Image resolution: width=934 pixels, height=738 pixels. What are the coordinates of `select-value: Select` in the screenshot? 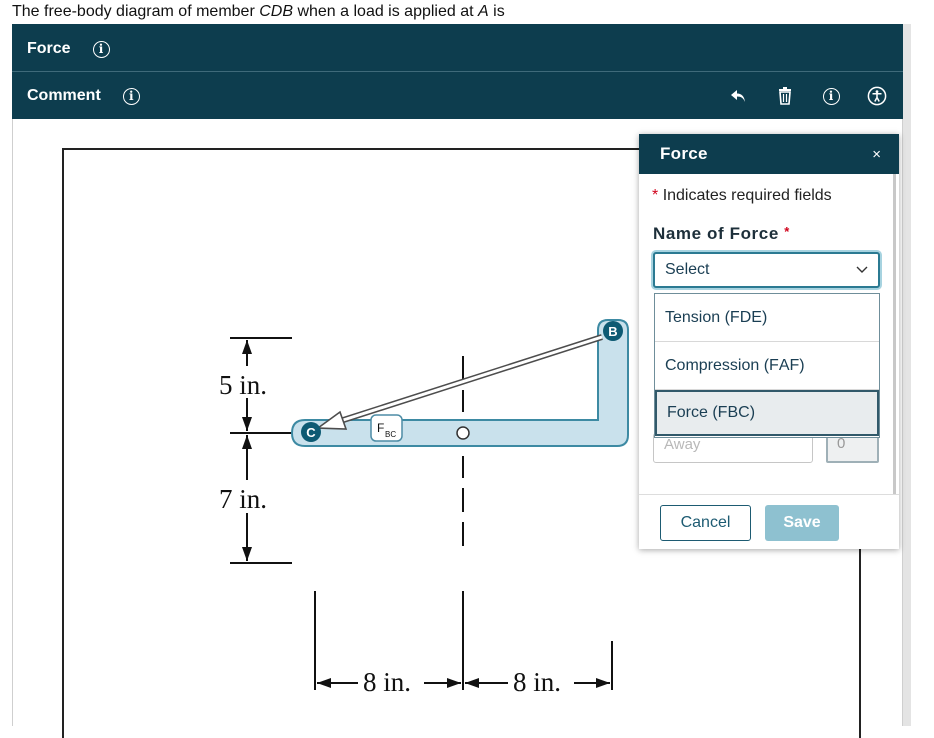 It's located at (687, 269).